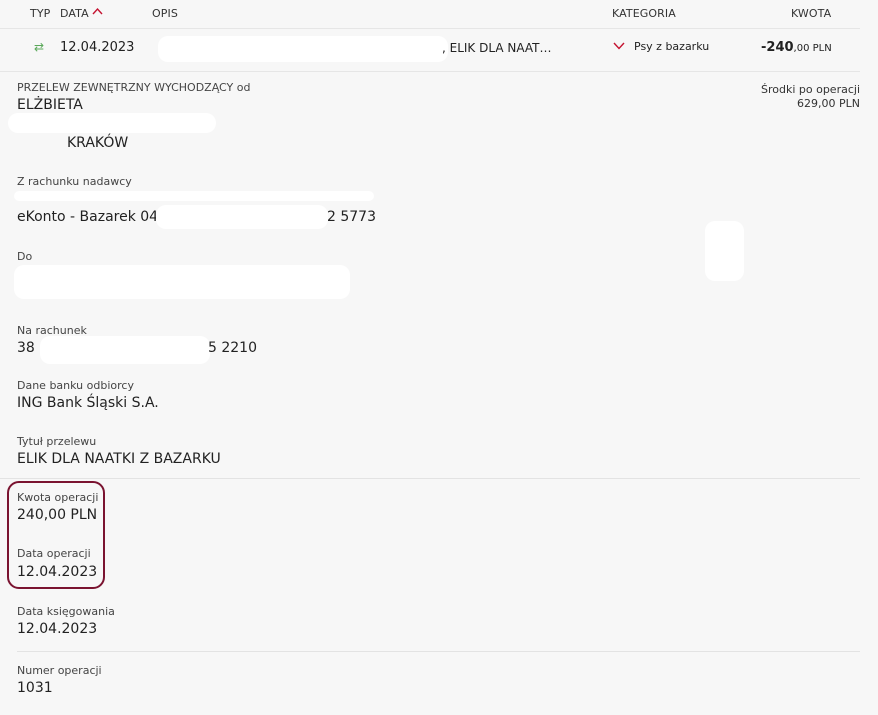 Image resolution: width=878 pixels, height=715 pixels. What do you see at coordinates (39, 47) in the screenshot?
I see `transfer-arrows-icon: ⇄` at bounding box center [39, 47].